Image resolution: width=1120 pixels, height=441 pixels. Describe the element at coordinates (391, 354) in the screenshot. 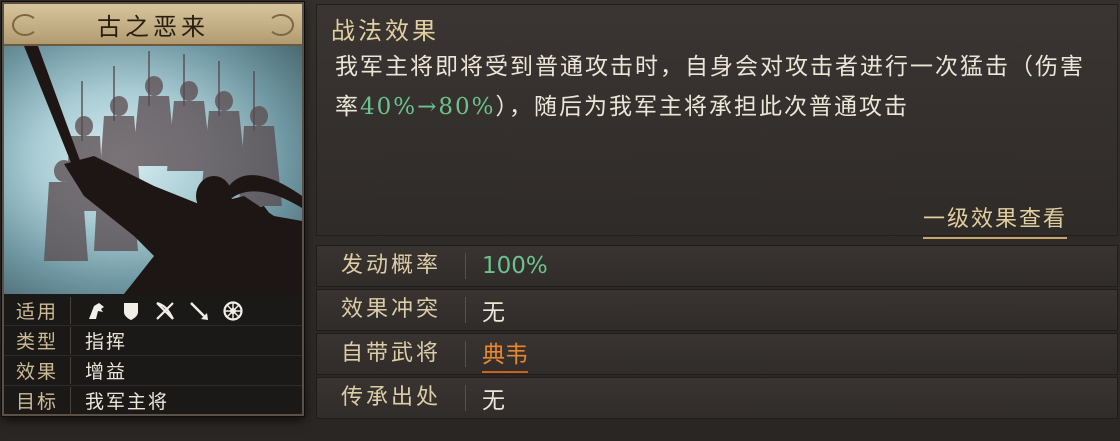

I see `attr-key-native-general: 自带武将` at that location.